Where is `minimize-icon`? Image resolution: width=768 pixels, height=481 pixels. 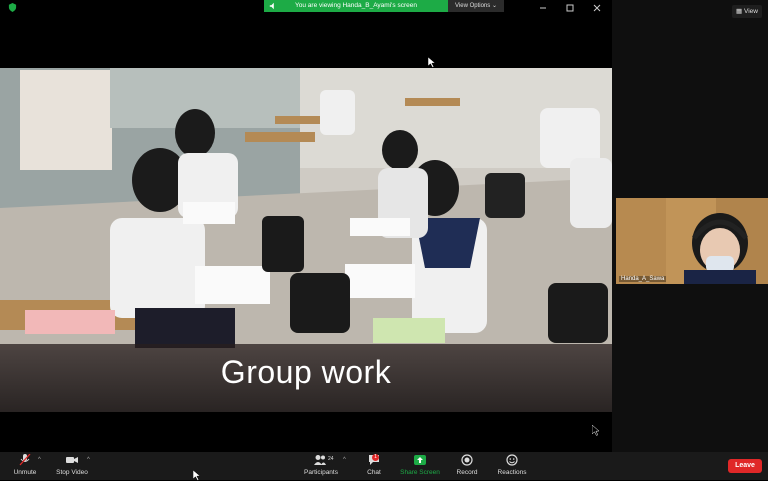 minimize-icon is located at coordinates (543, 8).